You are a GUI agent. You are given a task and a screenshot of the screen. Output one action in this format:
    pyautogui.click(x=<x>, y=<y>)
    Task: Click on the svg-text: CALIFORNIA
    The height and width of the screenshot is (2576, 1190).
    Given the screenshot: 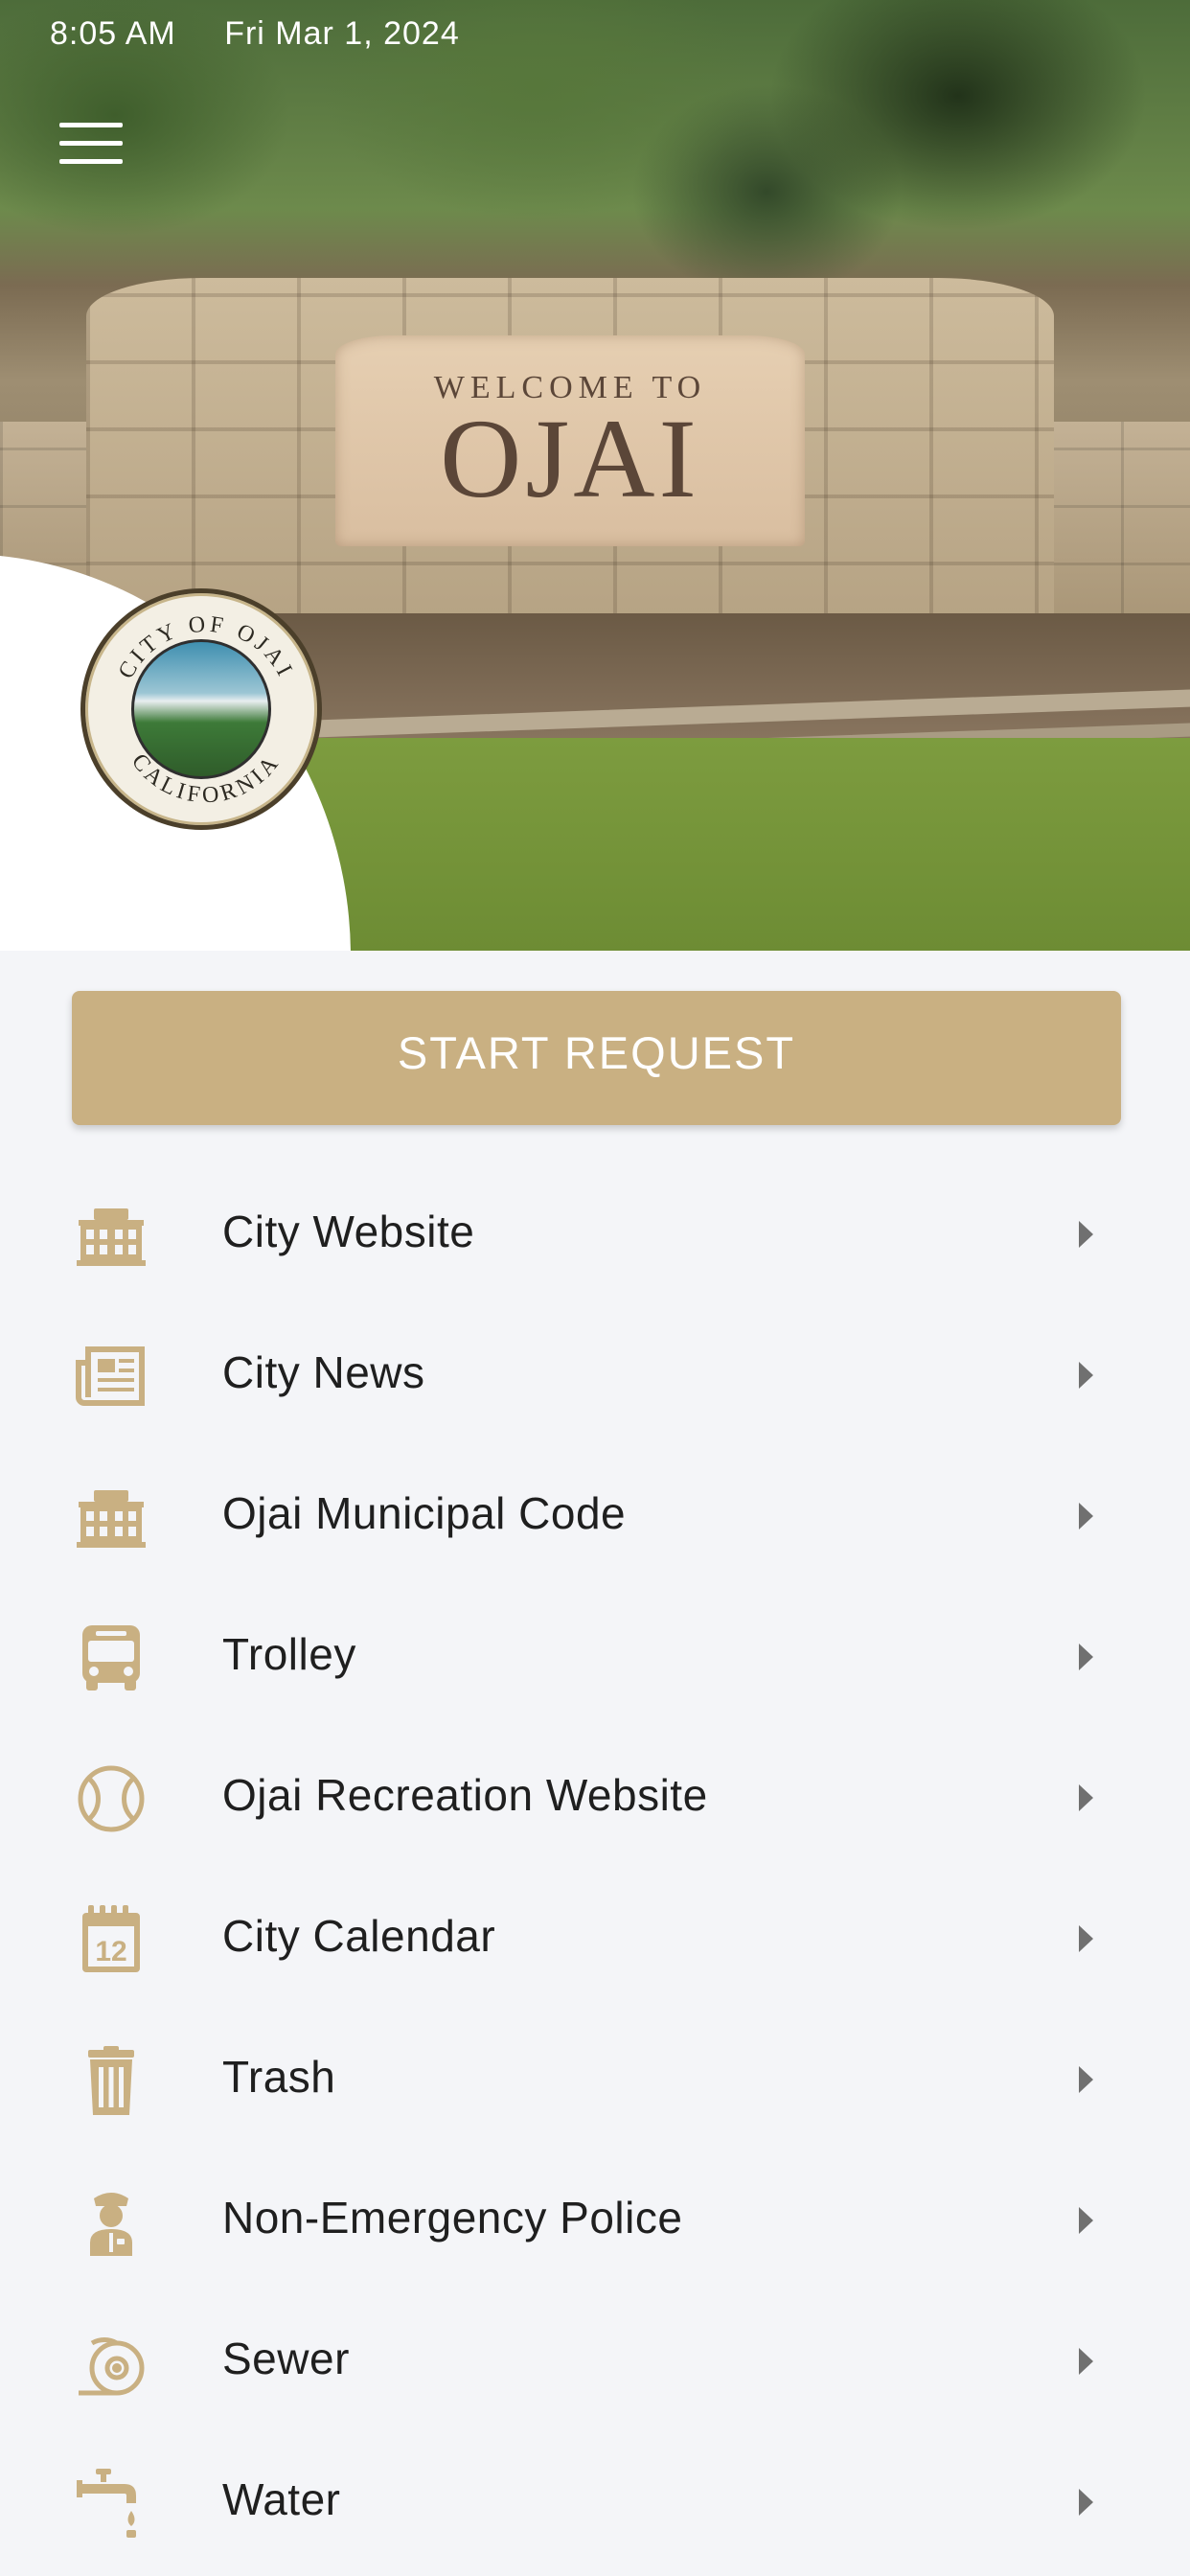 What is the action you would take?
    pyautogui.click(x=206, y=779)
    